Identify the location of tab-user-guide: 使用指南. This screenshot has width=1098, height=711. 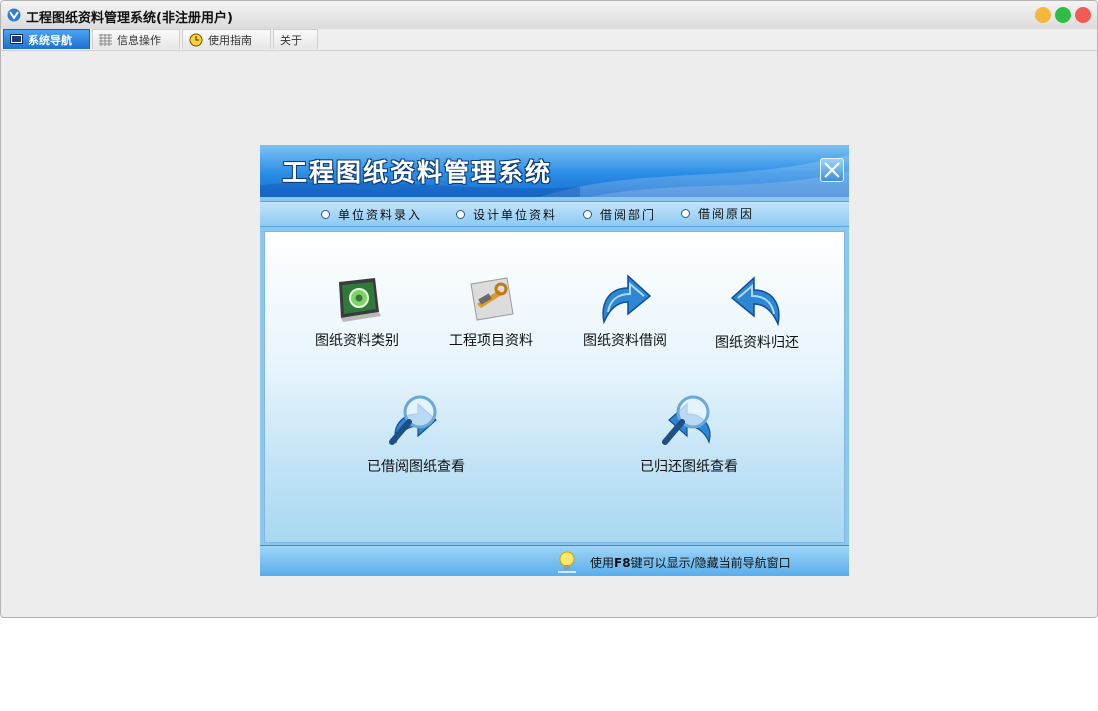
(226, 39).